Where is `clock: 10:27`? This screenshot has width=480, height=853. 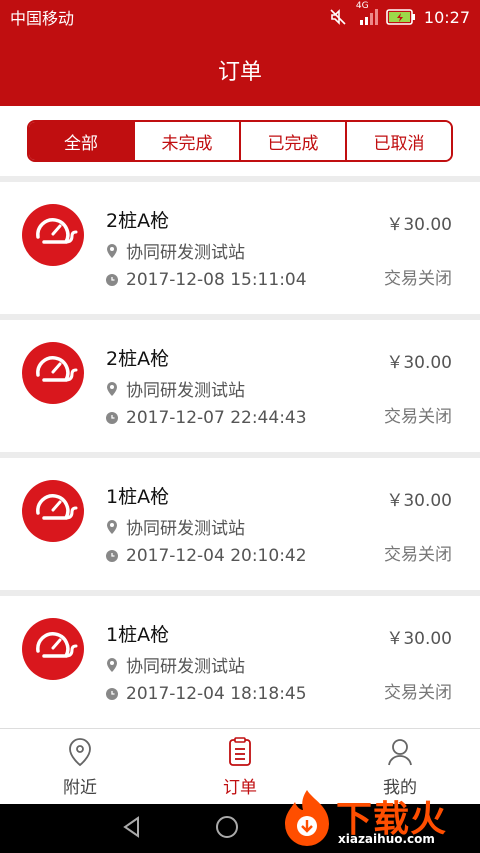 clock: 10:27 is located at coordinates (446, 17).